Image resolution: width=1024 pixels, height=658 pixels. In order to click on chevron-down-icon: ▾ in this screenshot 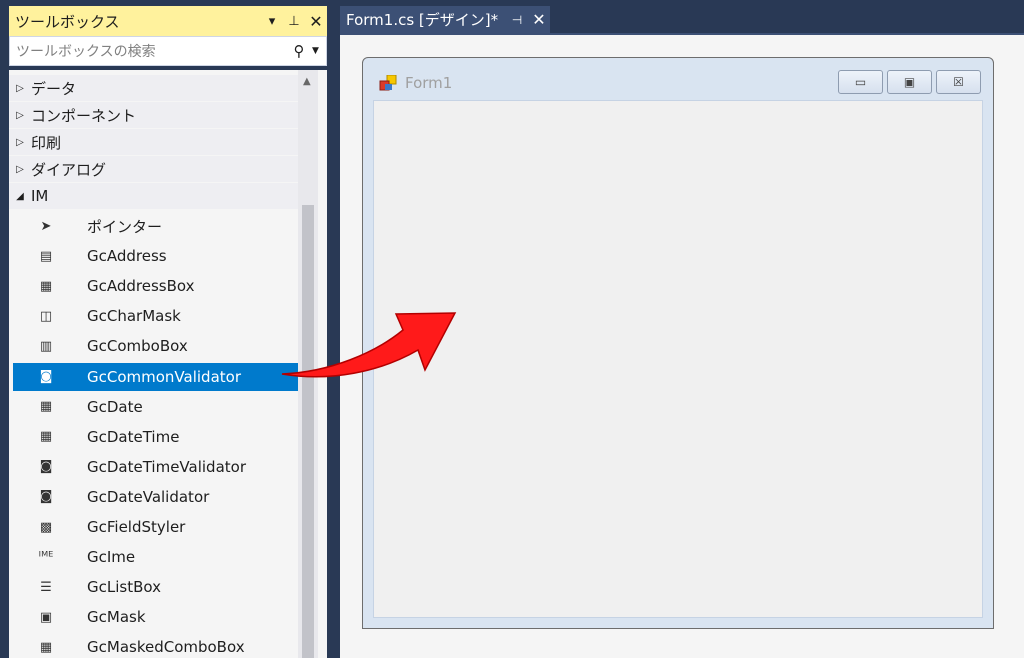, I will do `click(272, 21)`.